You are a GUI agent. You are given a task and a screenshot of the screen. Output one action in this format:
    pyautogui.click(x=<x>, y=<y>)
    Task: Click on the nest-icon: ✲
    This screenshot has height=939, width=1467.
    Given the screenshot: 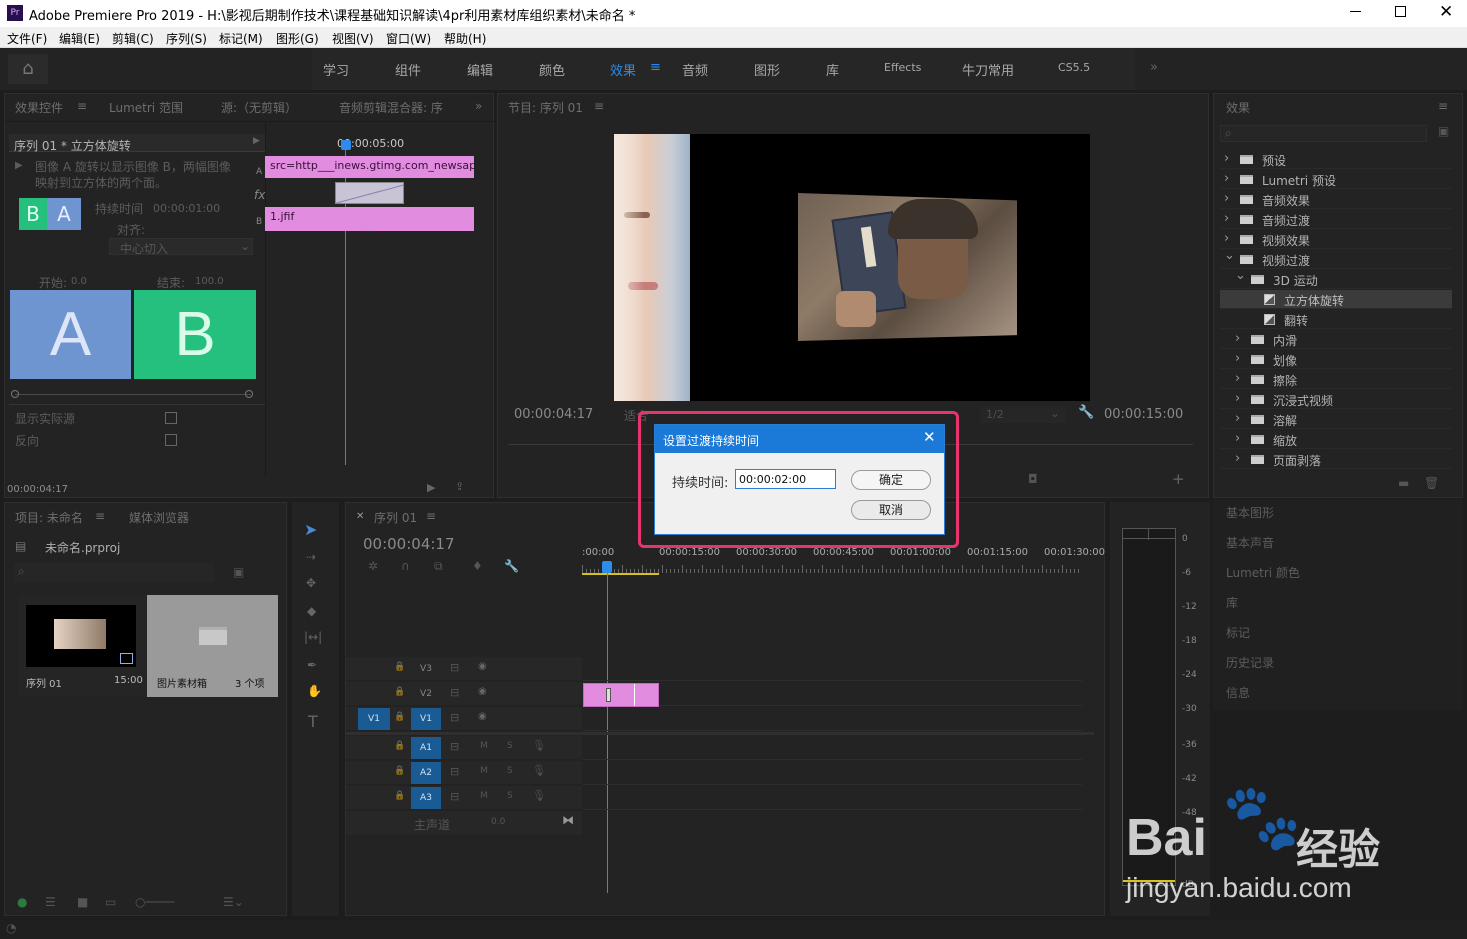 What is the action you would take?
    pyautogui.click(x=373, y=566)
    